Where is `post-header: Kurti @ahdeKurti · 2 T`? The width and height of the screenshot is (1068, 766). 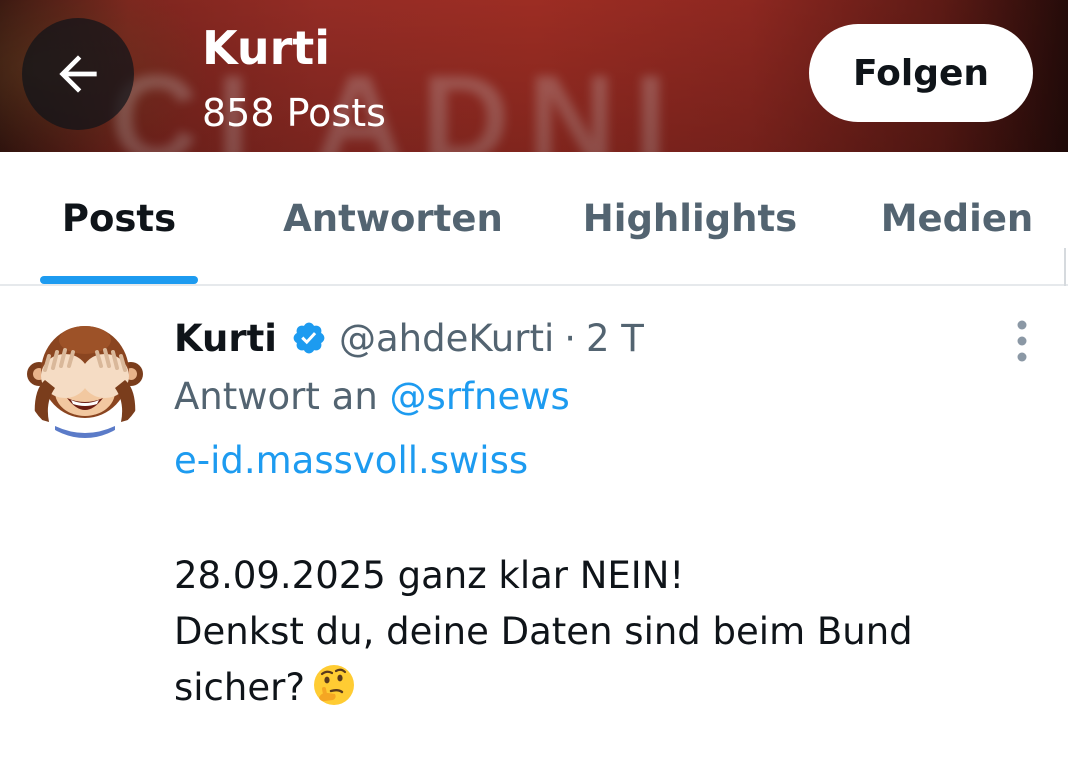 post-header: Kurti @ahdeKurti · 2 T is located at coordinates (409, 338).